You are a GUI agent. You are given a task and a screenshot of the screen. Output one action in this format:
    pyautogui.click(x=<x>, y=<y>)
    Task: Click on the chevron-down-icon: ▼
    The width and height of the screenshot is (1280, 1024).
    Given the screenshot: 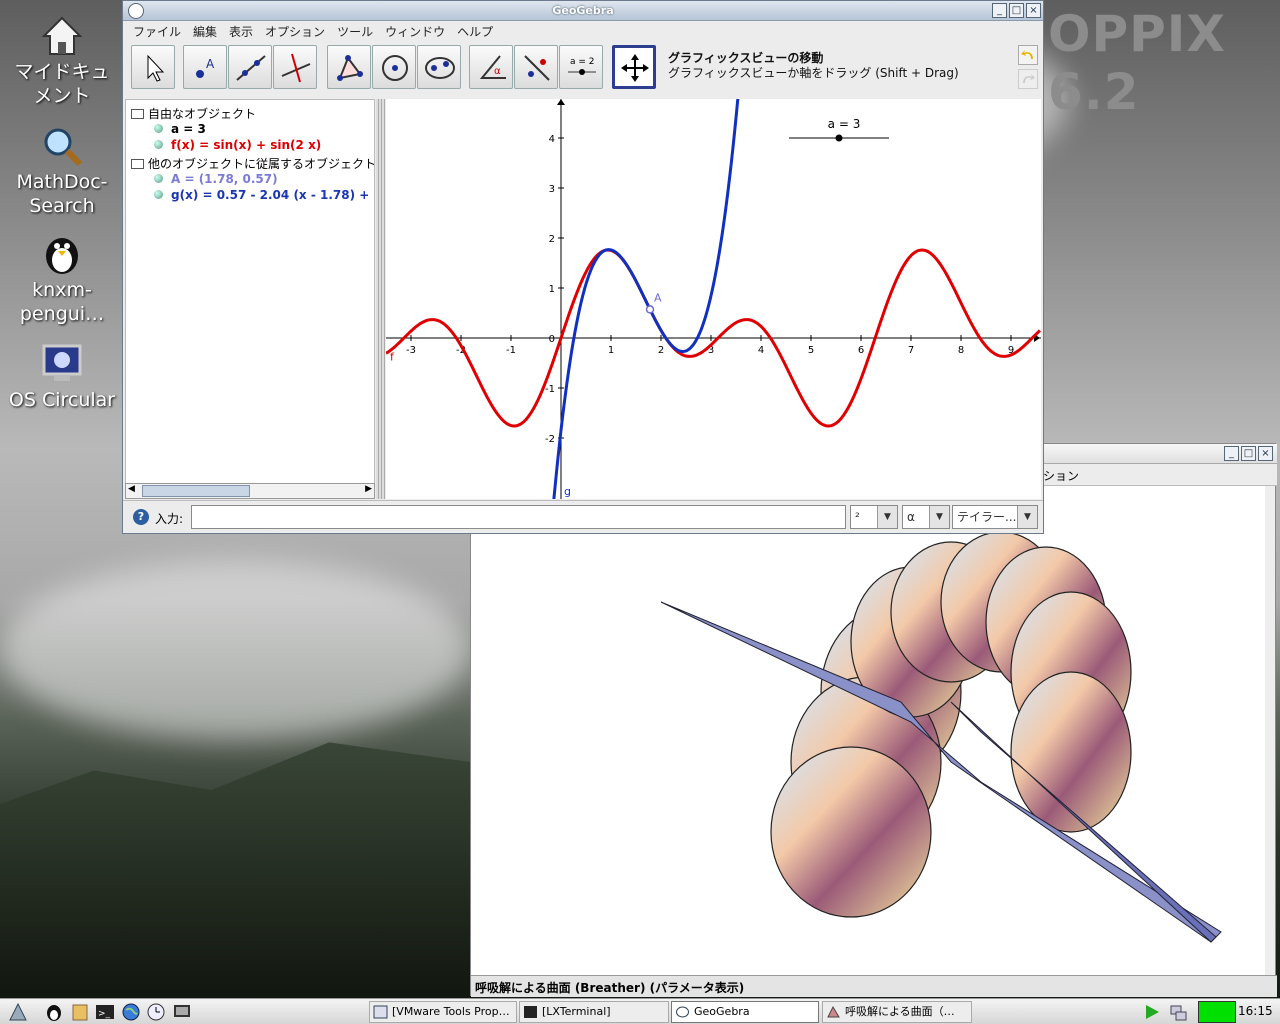 What is the action you would take?
    pyautogui.click(x=1027, y=517)
    